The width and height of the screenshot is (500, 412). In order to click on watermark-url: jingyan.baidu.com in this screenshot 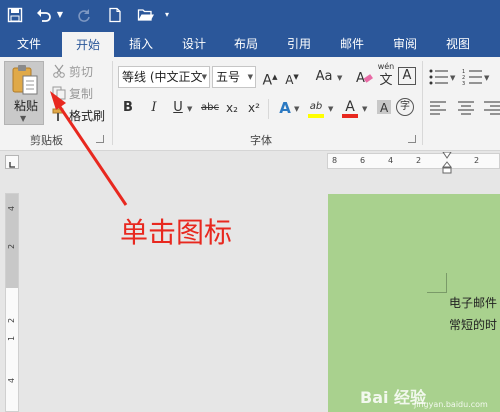, I will do `click(451, 404)`.